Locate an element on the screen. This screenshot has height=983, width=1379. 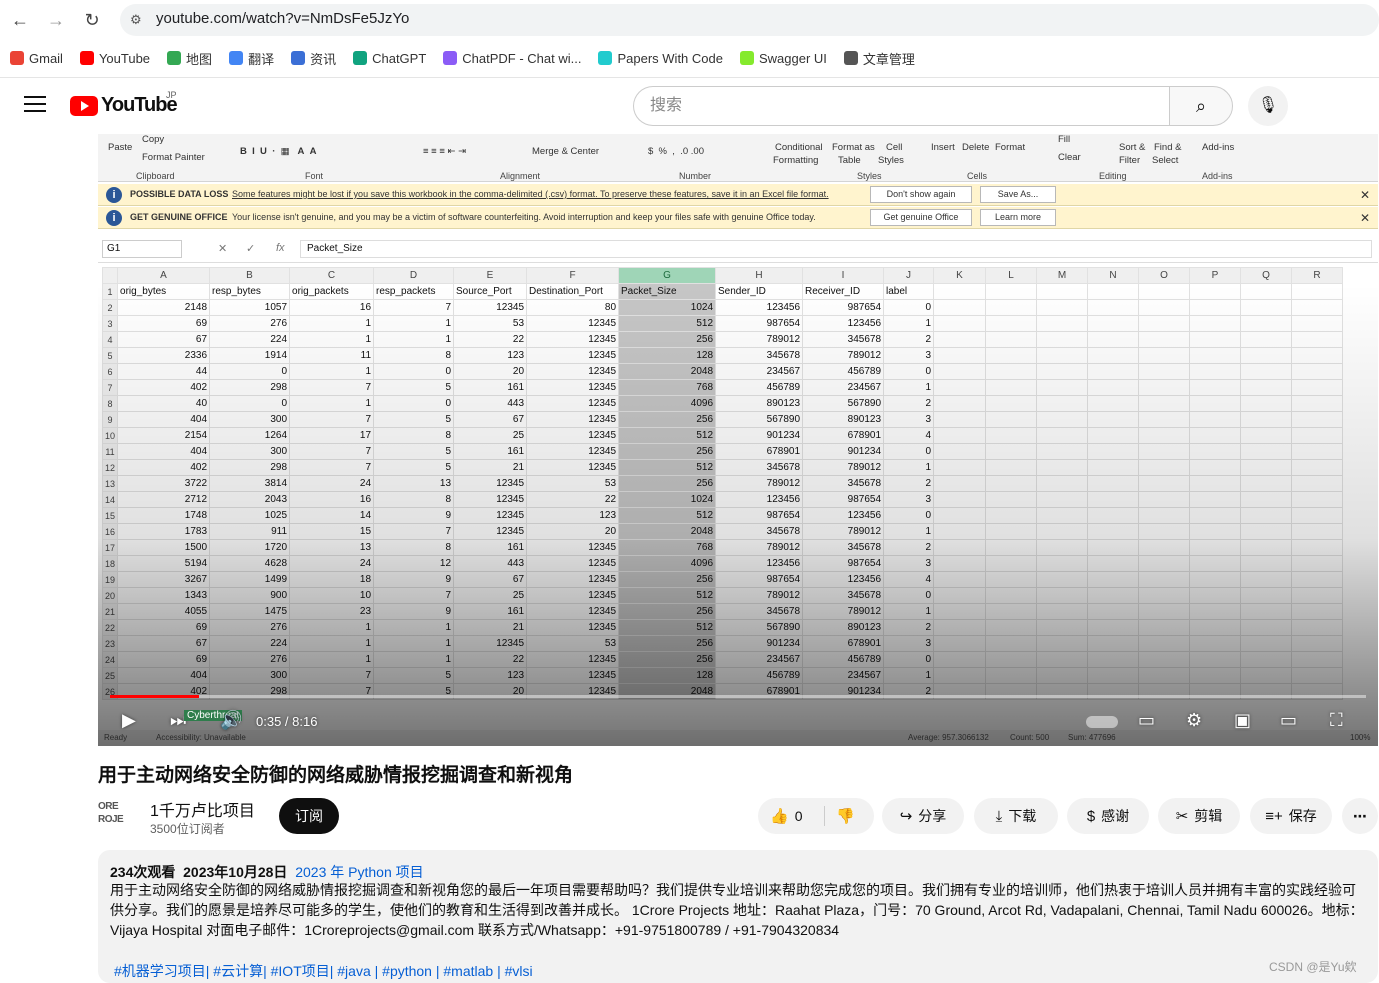
cell: 1500 is located at coordinates (164, 547).